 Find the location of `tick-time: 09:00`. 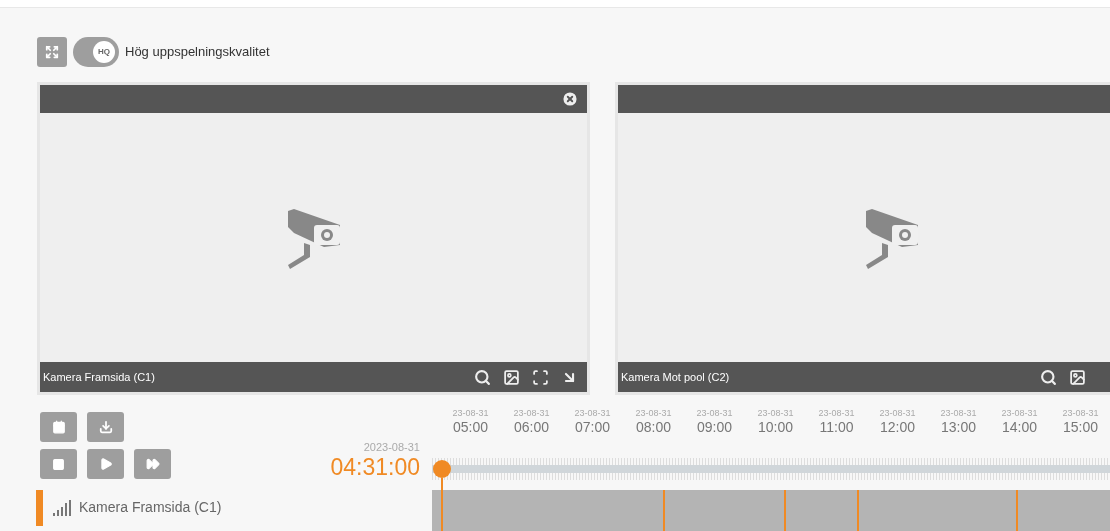

tick-time: 09:00 is located at coordinates (714, 428).